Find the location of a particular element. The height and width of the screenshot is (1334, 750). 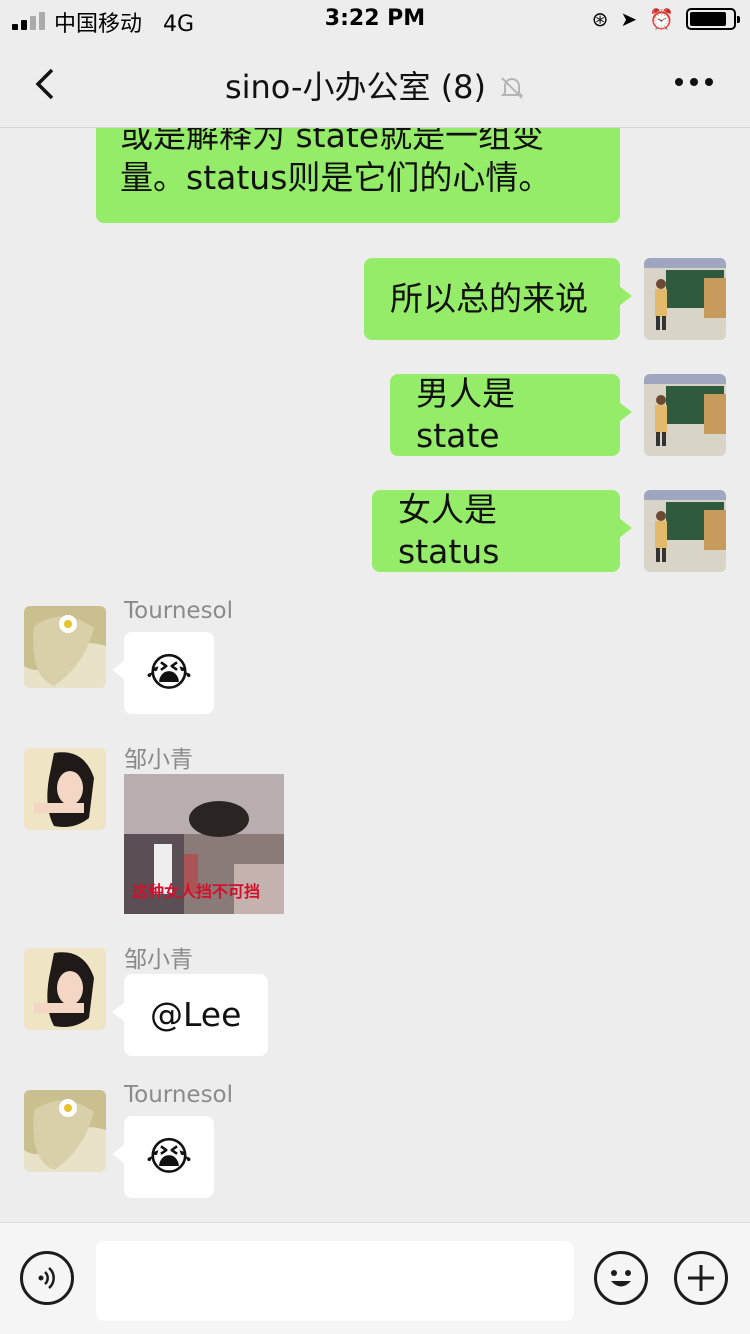

battery-icon is located at coordinates (713, 19).